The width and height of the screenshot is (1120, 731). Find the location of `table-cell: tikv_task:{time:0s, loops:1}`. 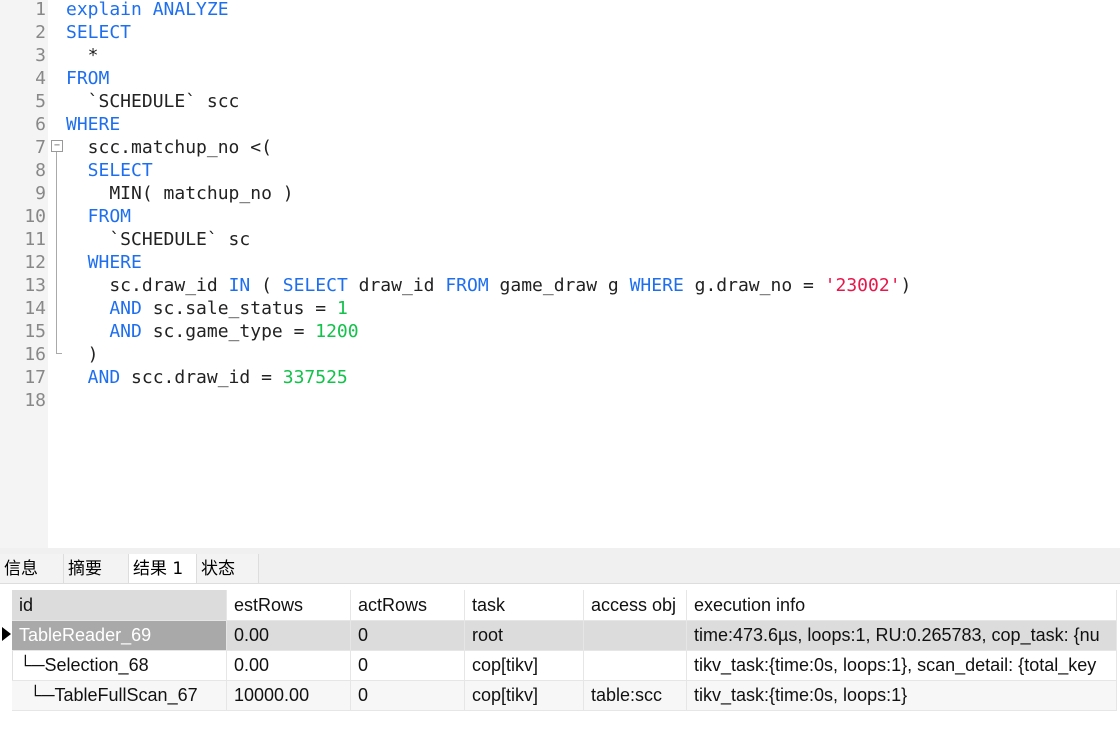

table-cell: tikv_task:{time:0s, loops:1} is located at coordinates (901, 695).